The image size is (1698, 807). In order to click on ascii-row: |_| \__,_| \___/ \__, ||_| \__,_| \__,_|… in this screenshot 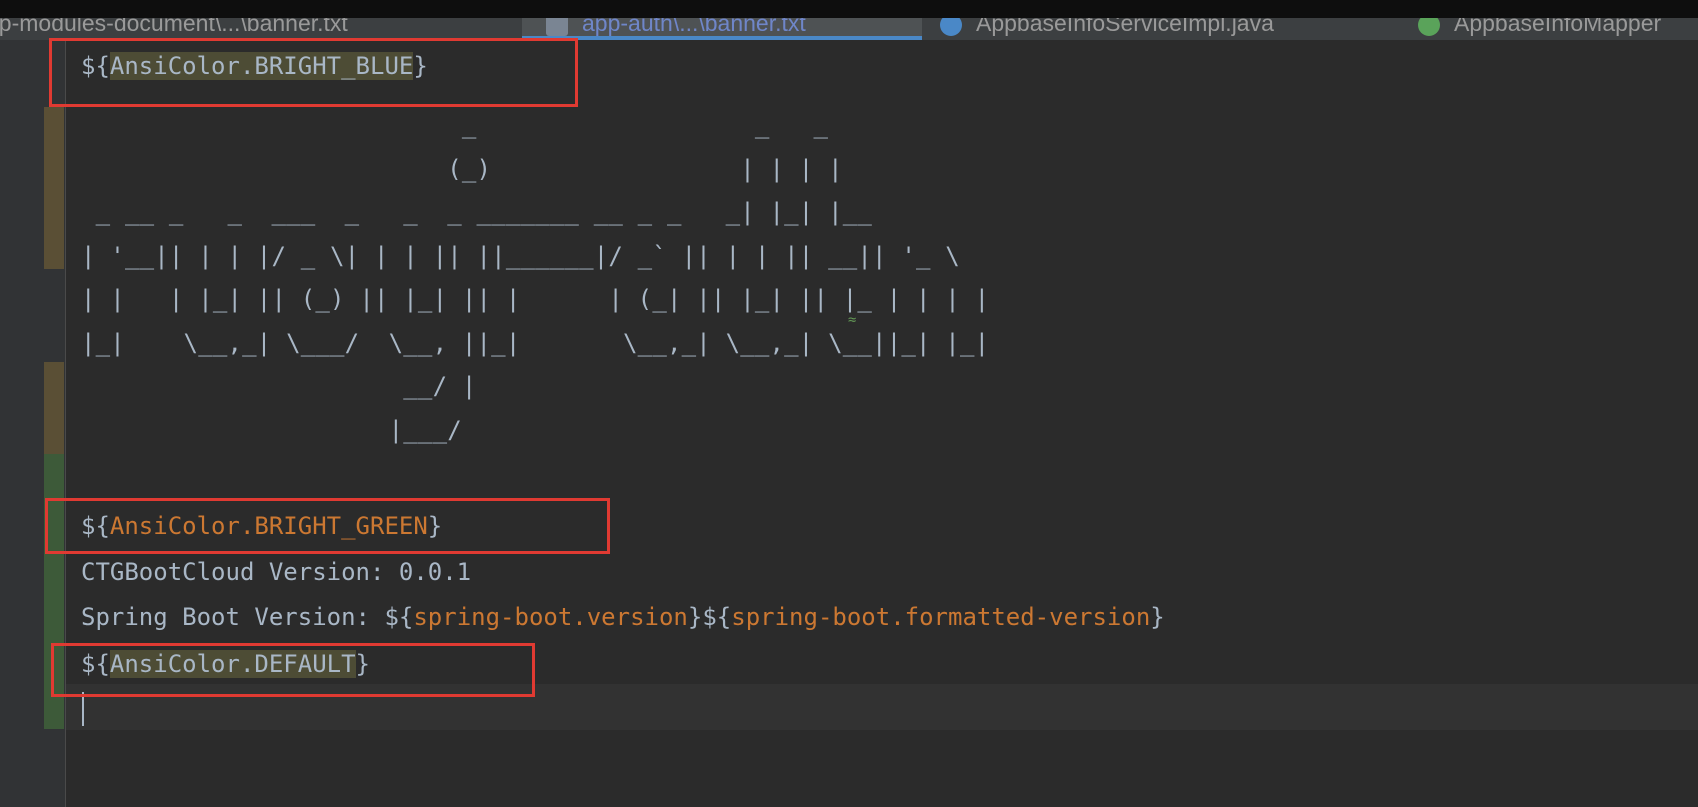, I will do `click(535, 342)`.